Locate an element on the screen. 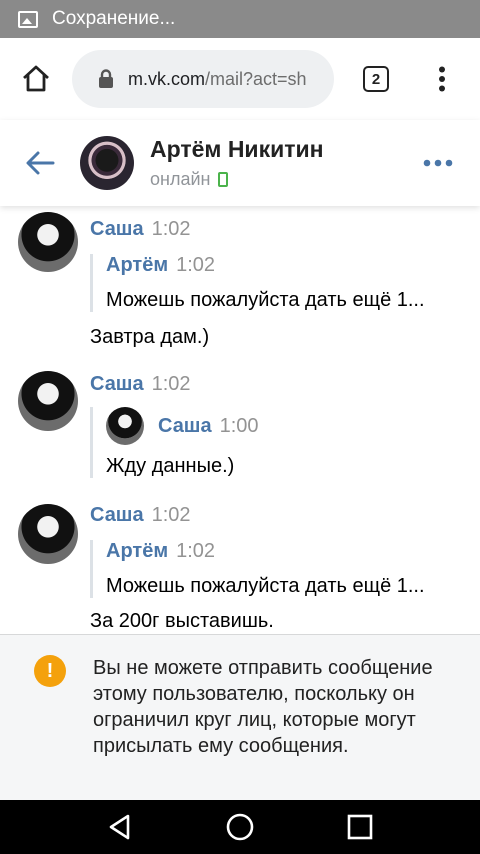  nav-home-button is located at coordinates (240, 827).